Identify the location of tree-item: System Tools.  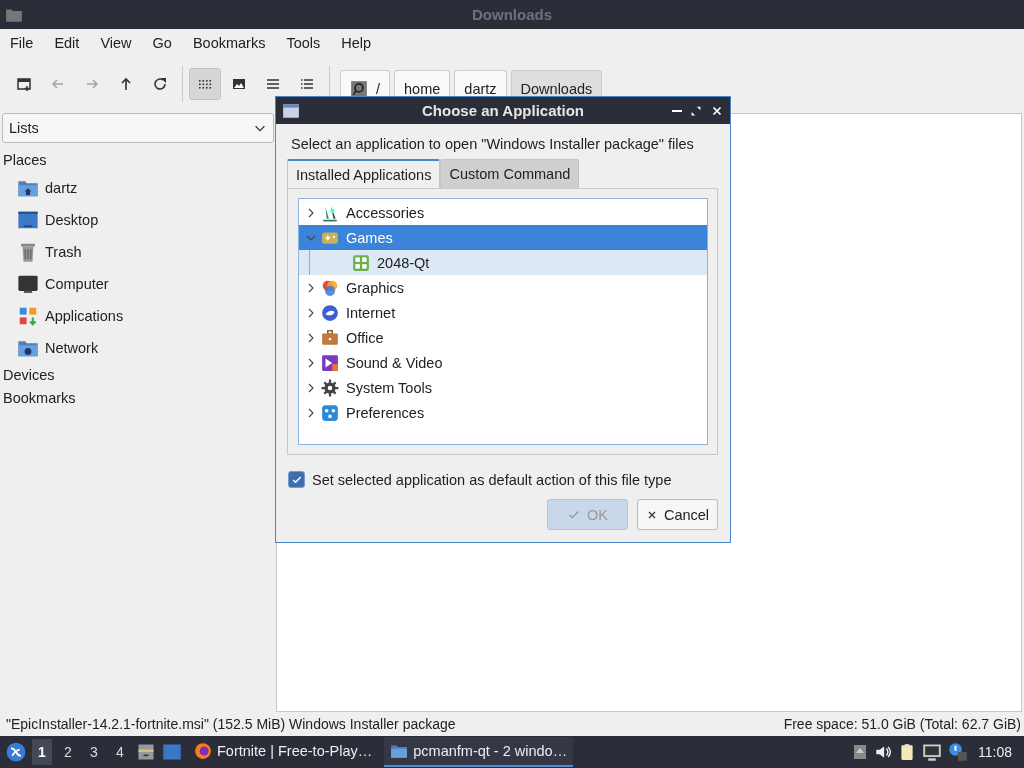
(503, 387).